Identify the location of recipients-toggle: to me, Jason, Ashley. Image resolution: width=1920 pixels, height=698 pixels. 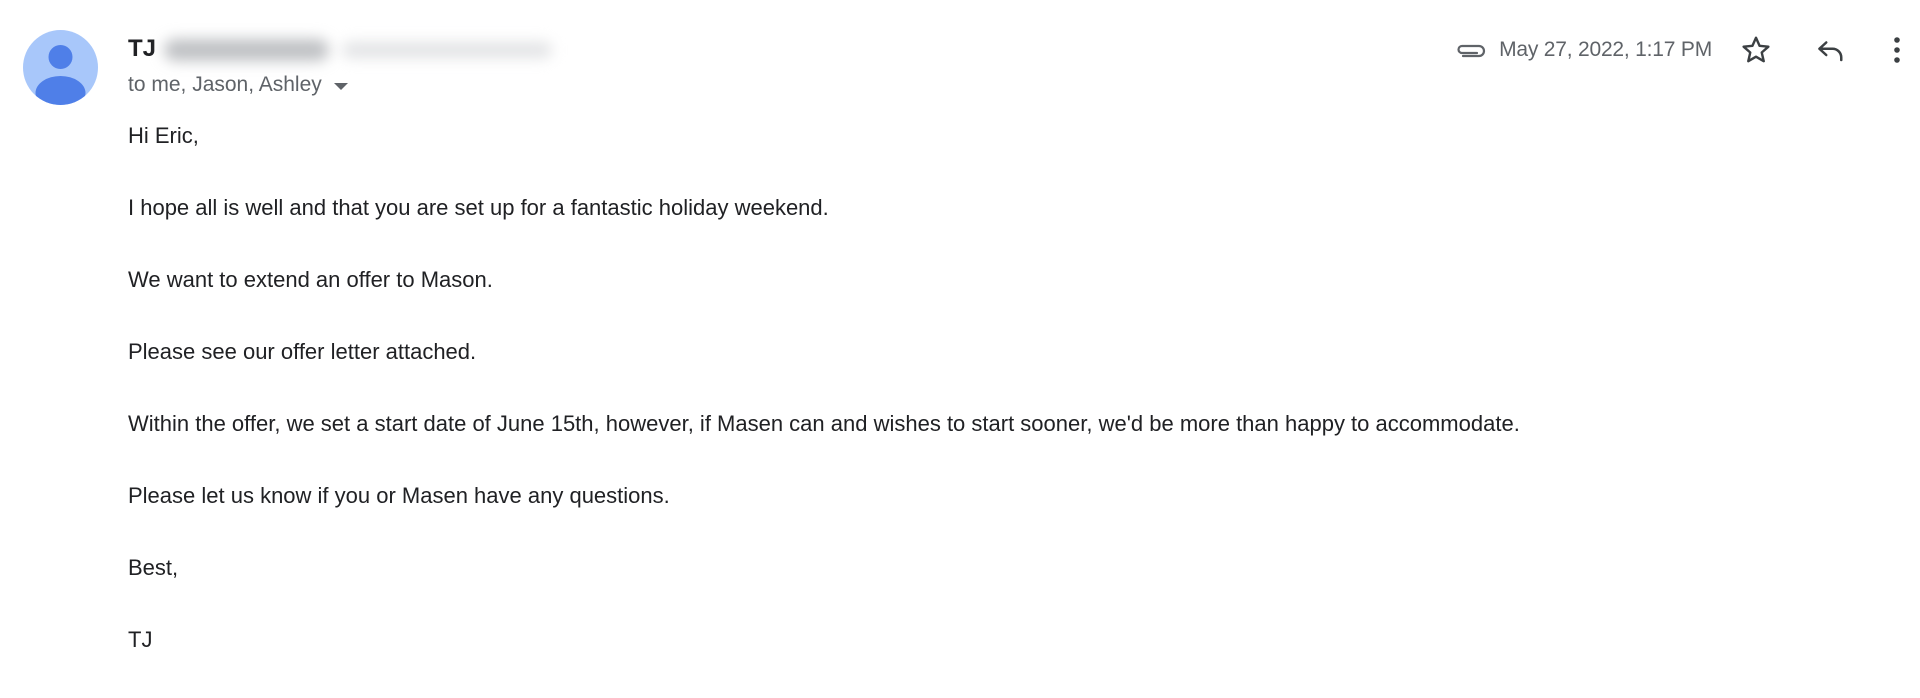
(238, 85).